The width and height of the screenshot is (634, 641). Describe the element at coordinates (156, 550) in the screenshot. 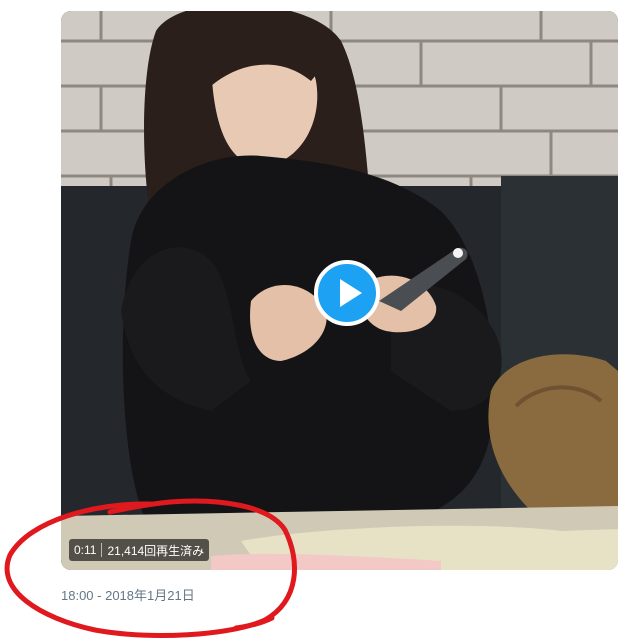

I see `video-view-count: 21,414回再生済み` at that location.